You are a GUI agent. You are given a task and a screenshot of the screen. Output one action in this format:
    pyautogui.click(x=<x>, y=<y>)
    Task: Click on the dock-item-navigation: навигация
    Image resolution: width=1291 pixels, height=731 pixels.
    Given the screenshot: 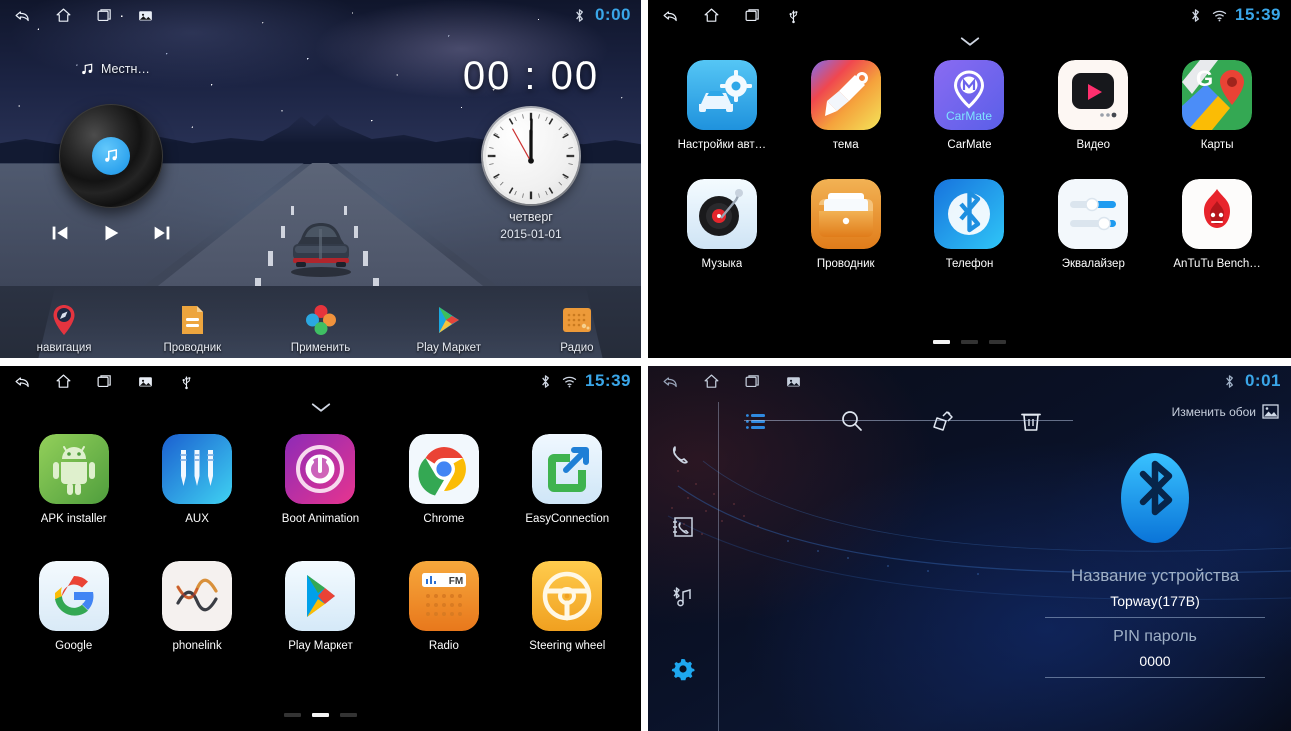 What is the action you would take?
    pyautogui.click(x=64, y=320)
    